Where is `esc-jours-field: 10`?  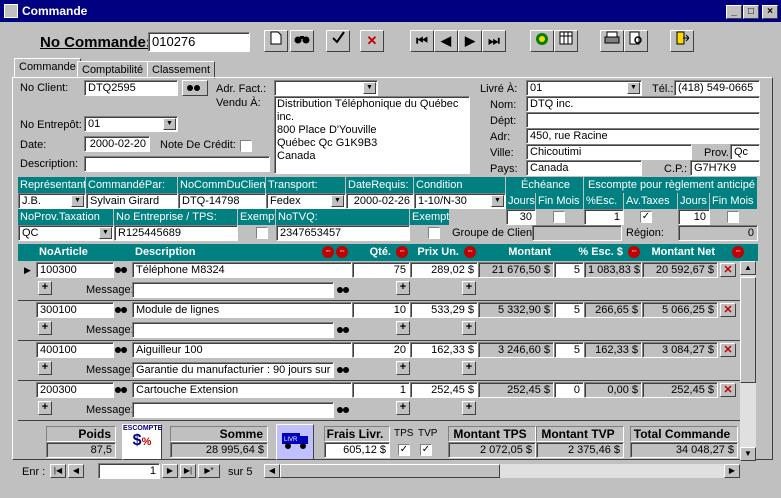 esc-jours-field: 10 is located at coordinates (694, 217).